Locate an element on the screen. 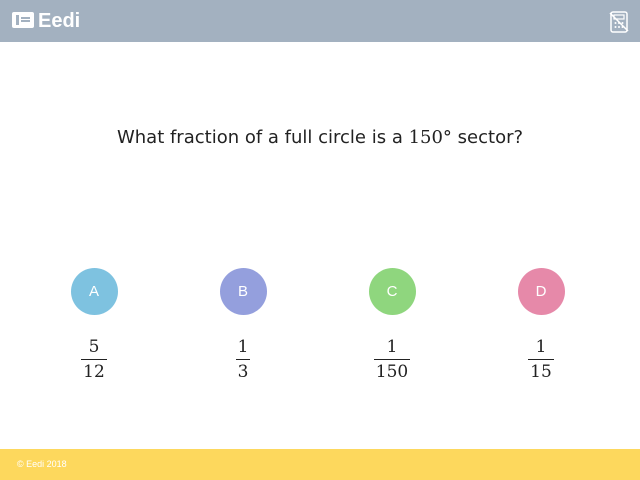  answer-fraction: 1 3 is located at coordinates (243, 359).